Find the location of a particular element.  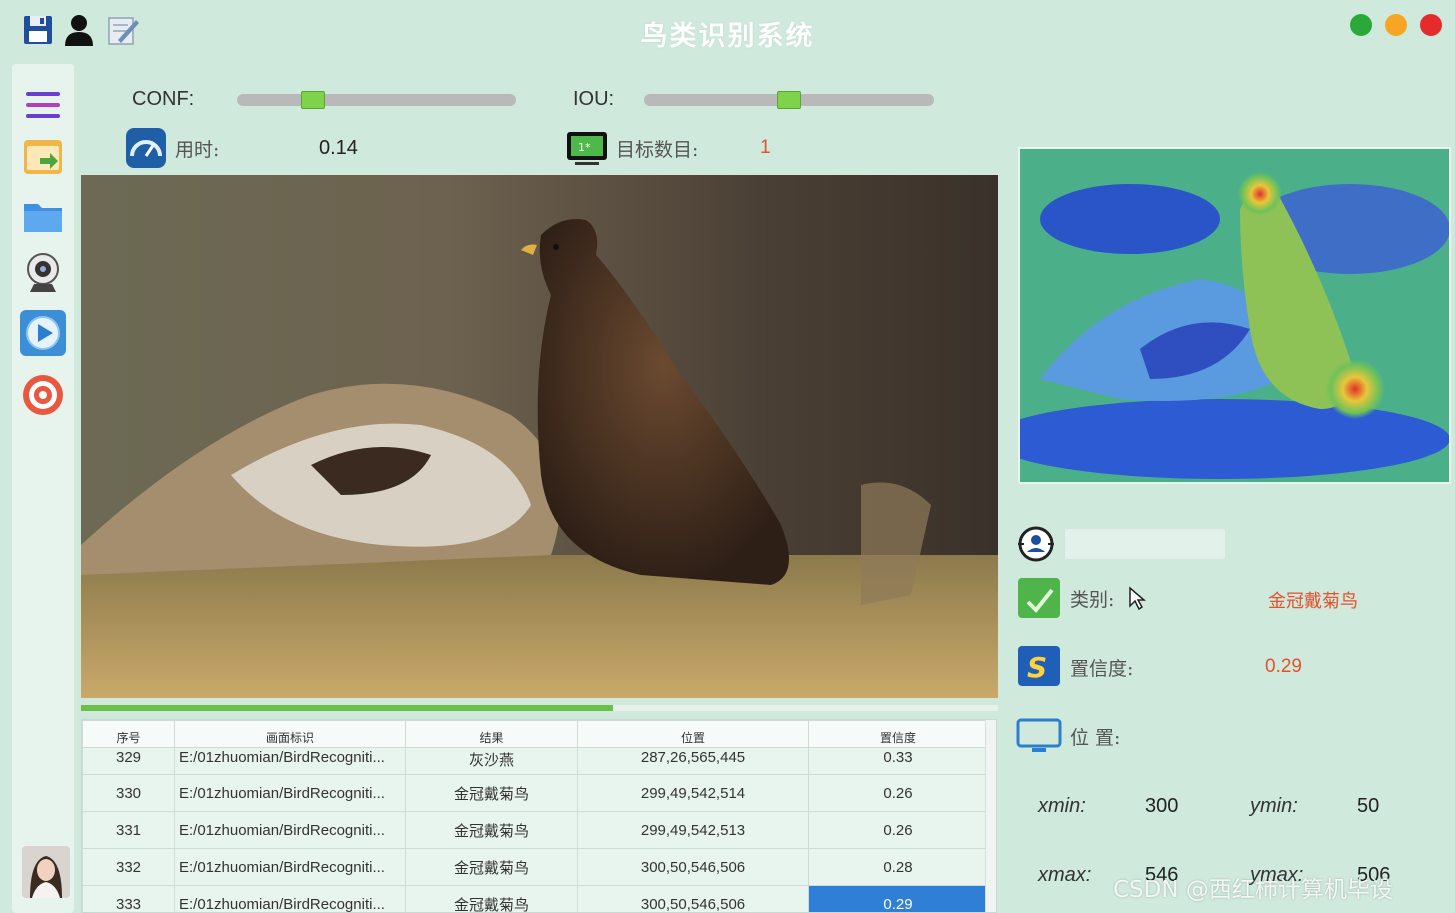

target-icon is located at coordinates (43, 395).